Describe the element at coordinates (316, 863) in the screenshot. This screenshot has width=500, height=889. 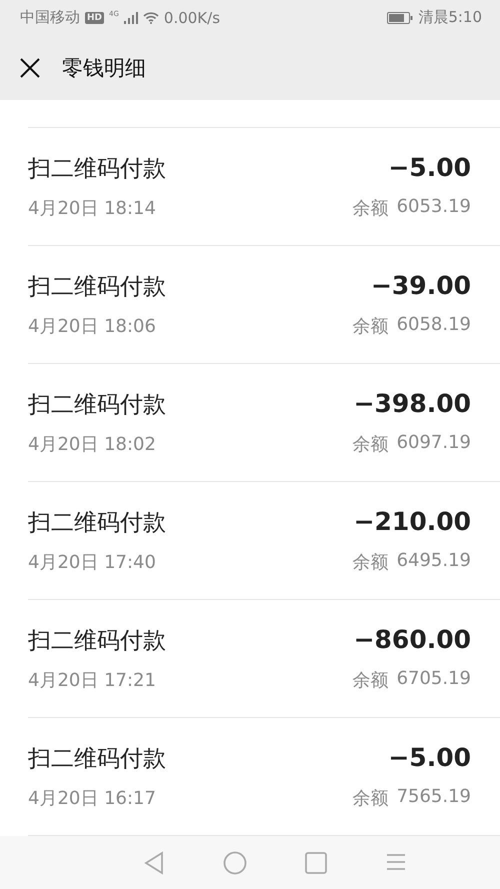
I see `recents-button` at that location.